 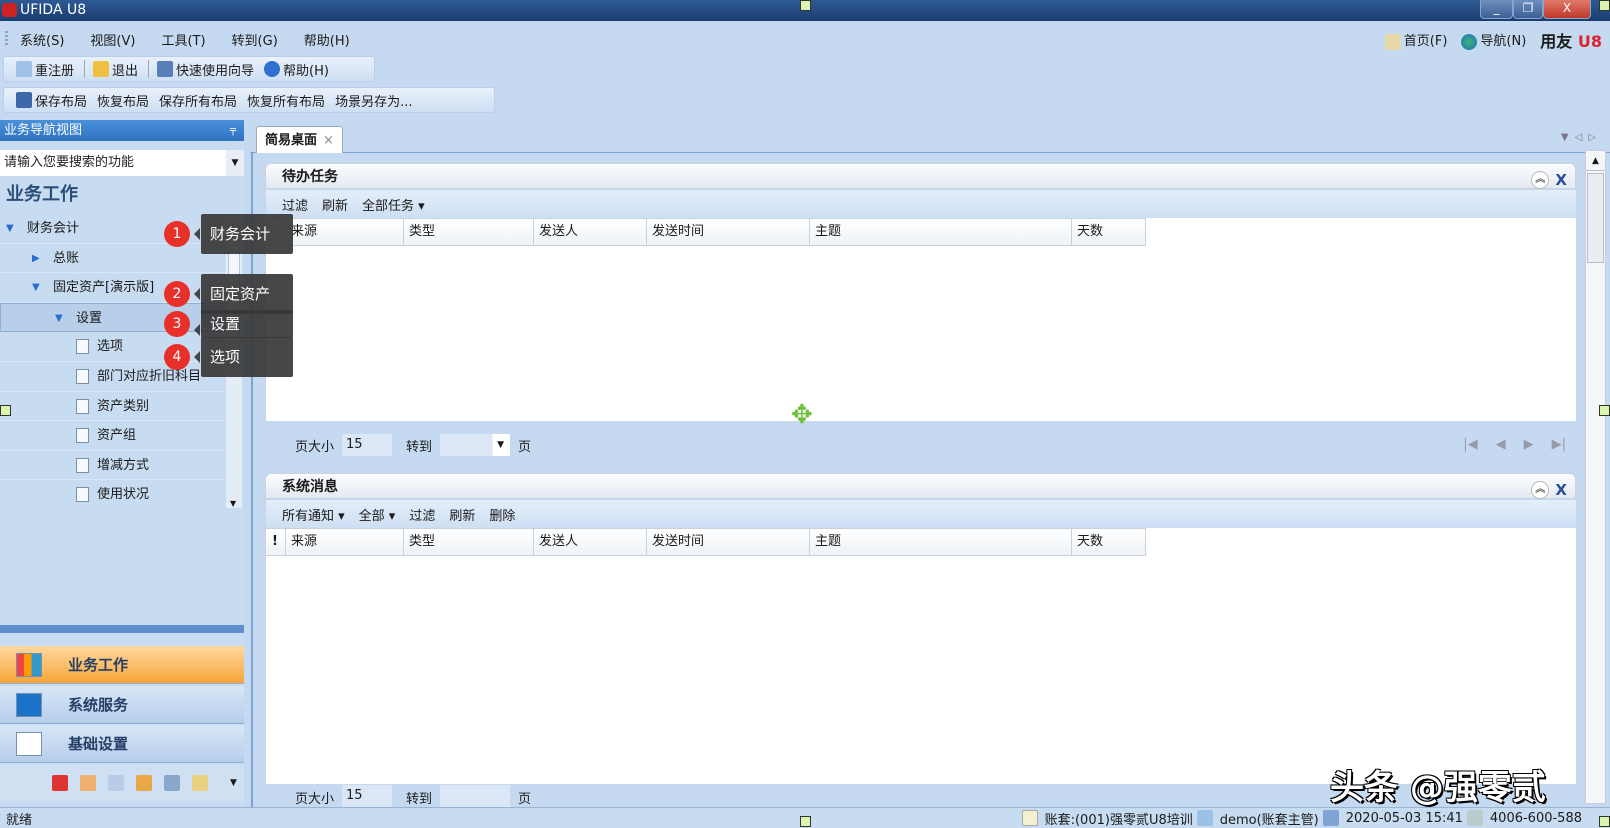 I want to click on relogin-button: 重注册, so click(x=45, y=69).